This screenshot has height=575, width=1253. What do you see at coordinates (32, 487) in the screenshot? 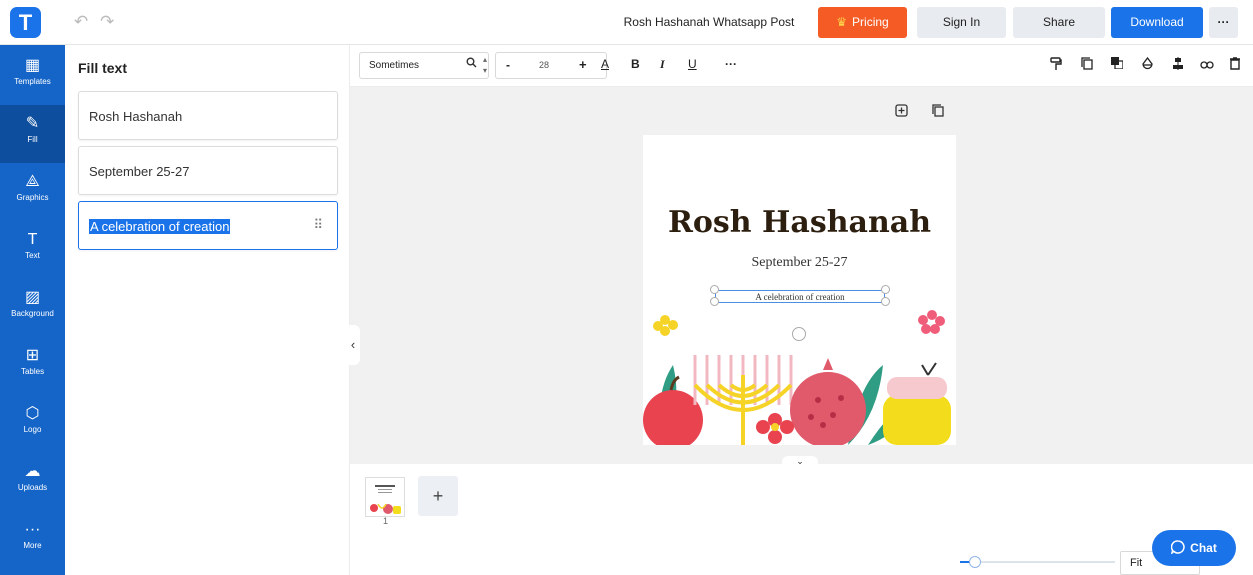
I see `sidebar-item-label: Uploads` at bounding box center [32, 487].